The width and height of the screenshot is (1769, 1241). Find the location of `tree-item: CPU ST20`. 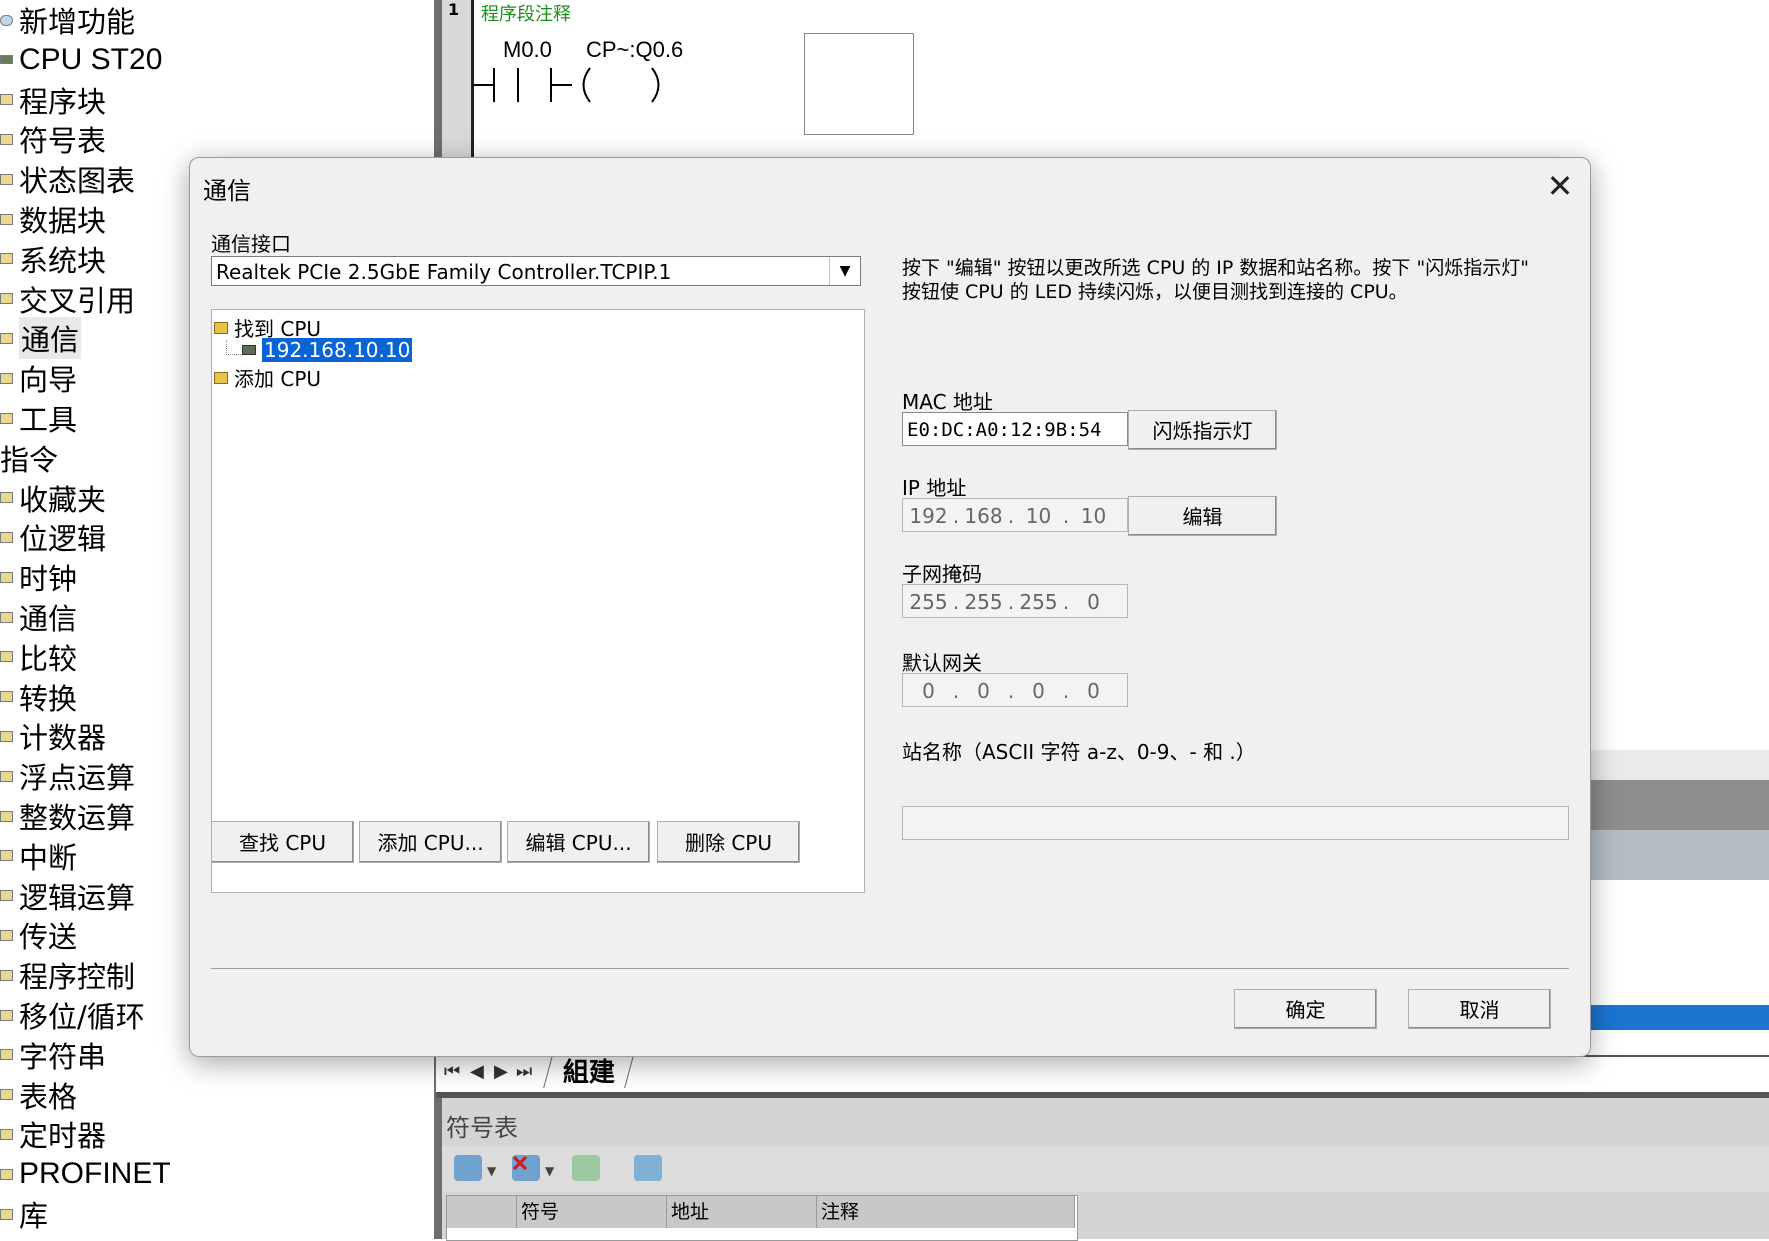

tree-item: CPU ST20 is located at coordinates (81, 60).